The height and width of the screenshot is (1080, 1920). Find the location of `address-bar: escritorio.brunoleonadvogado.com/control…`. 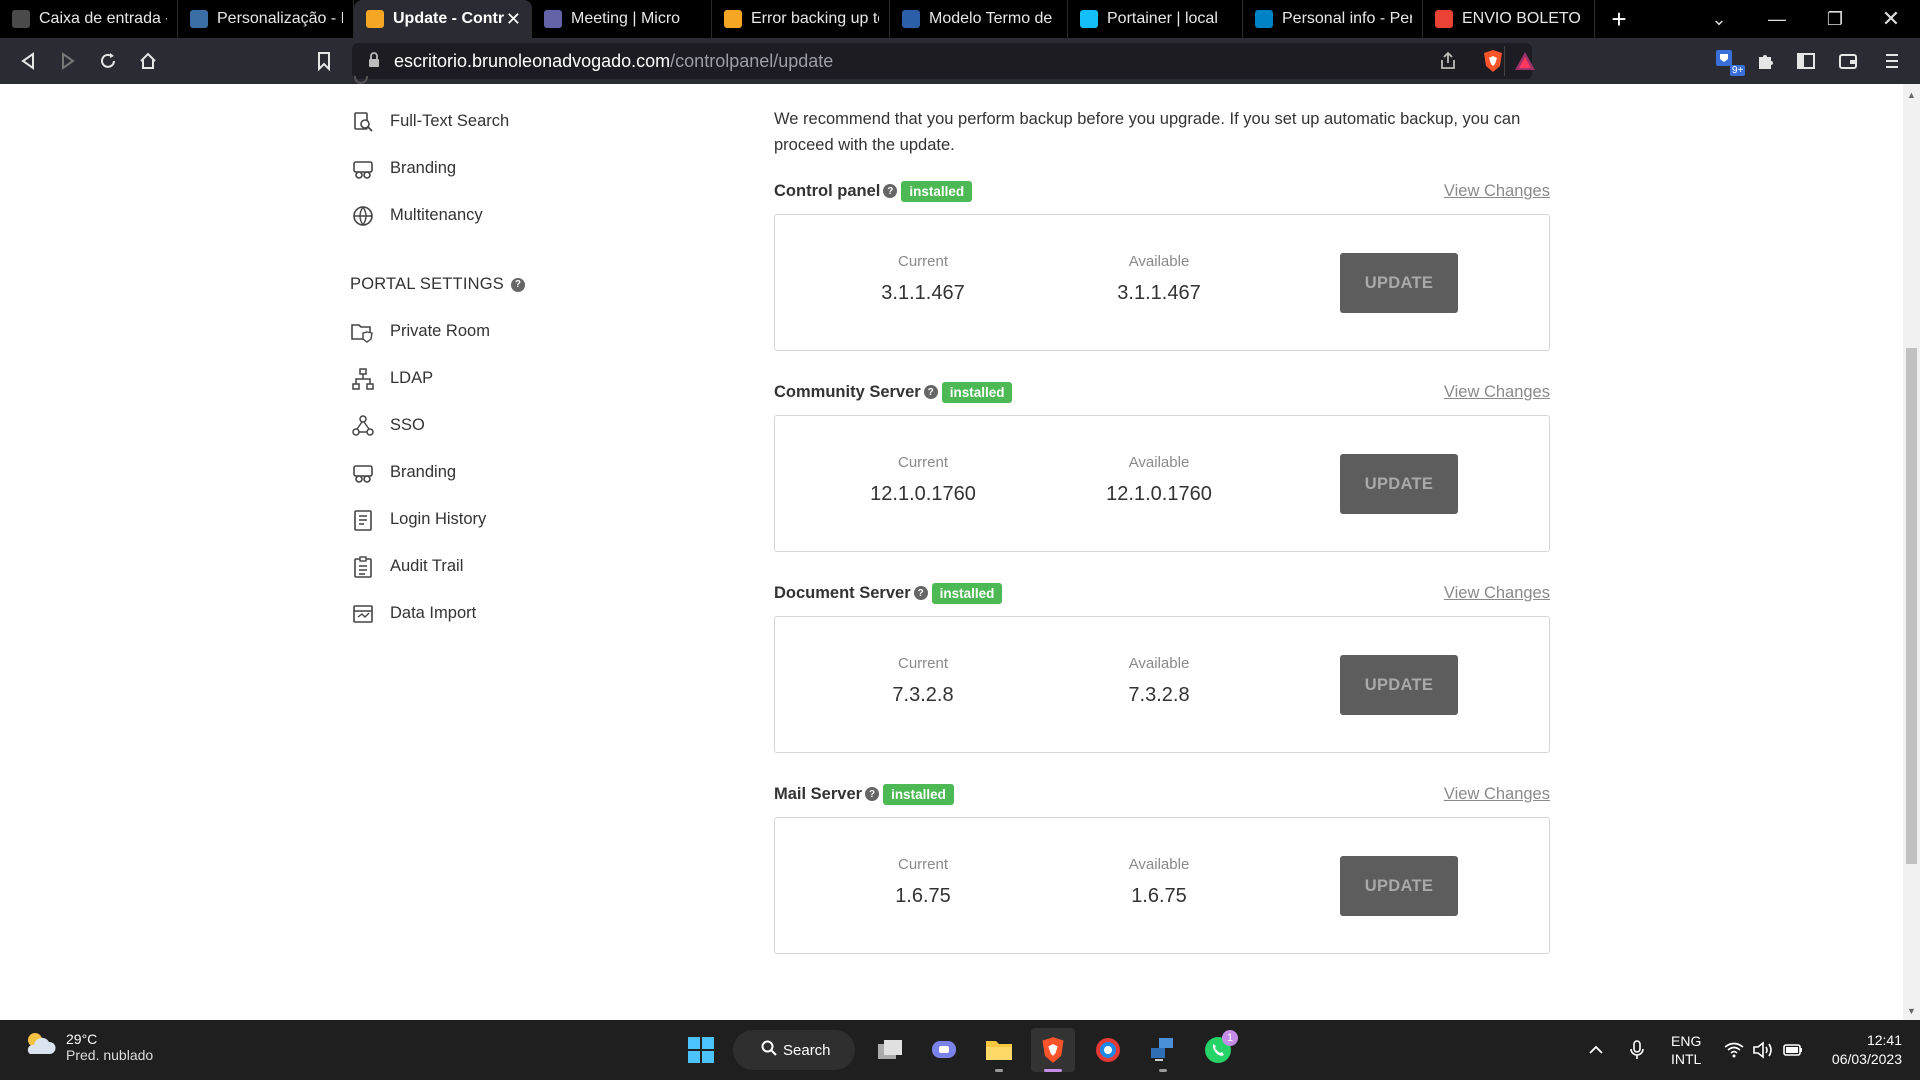

address-bar: escritorio.brunoleonadvogado.com/control… is located at coordinates (943, 61).